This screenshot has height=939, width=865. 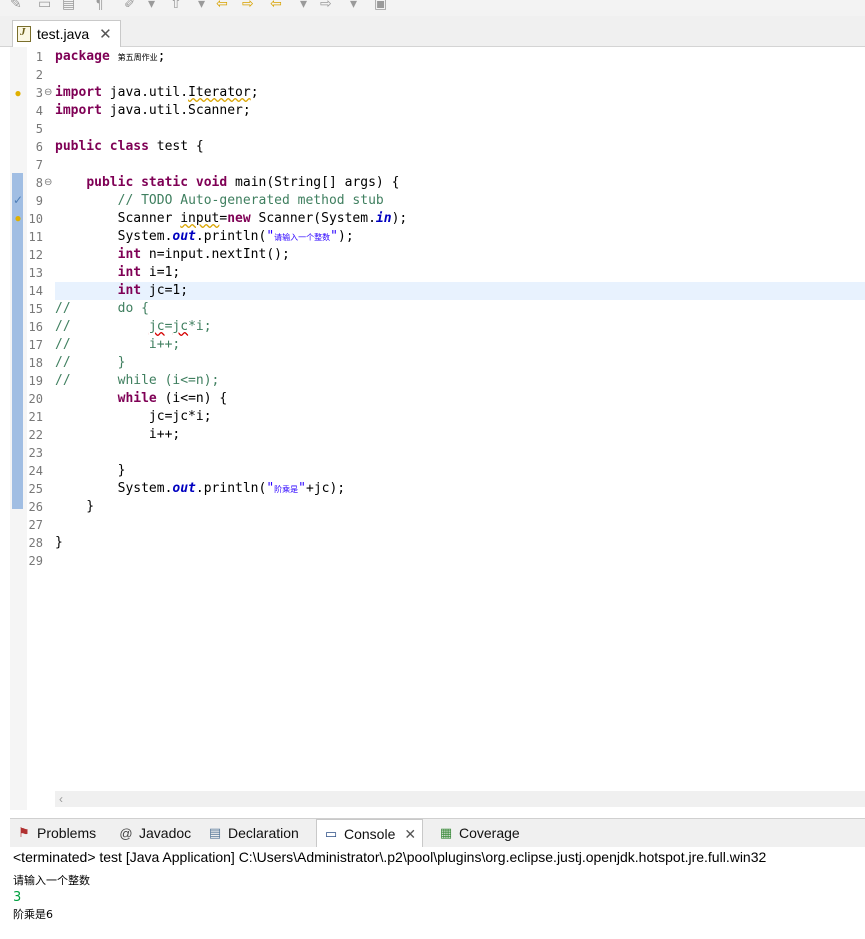 What do you see at coordinates (489, 833) in the screenshot?
I see `tab-label: Coverage` at bounding box center [489, 833].